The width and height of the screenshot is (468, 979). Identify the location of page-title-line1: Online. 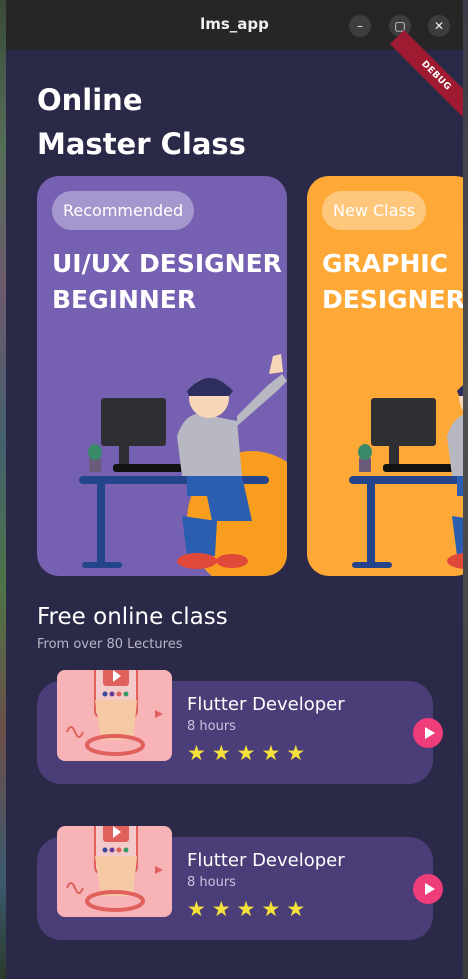
(90, 100).